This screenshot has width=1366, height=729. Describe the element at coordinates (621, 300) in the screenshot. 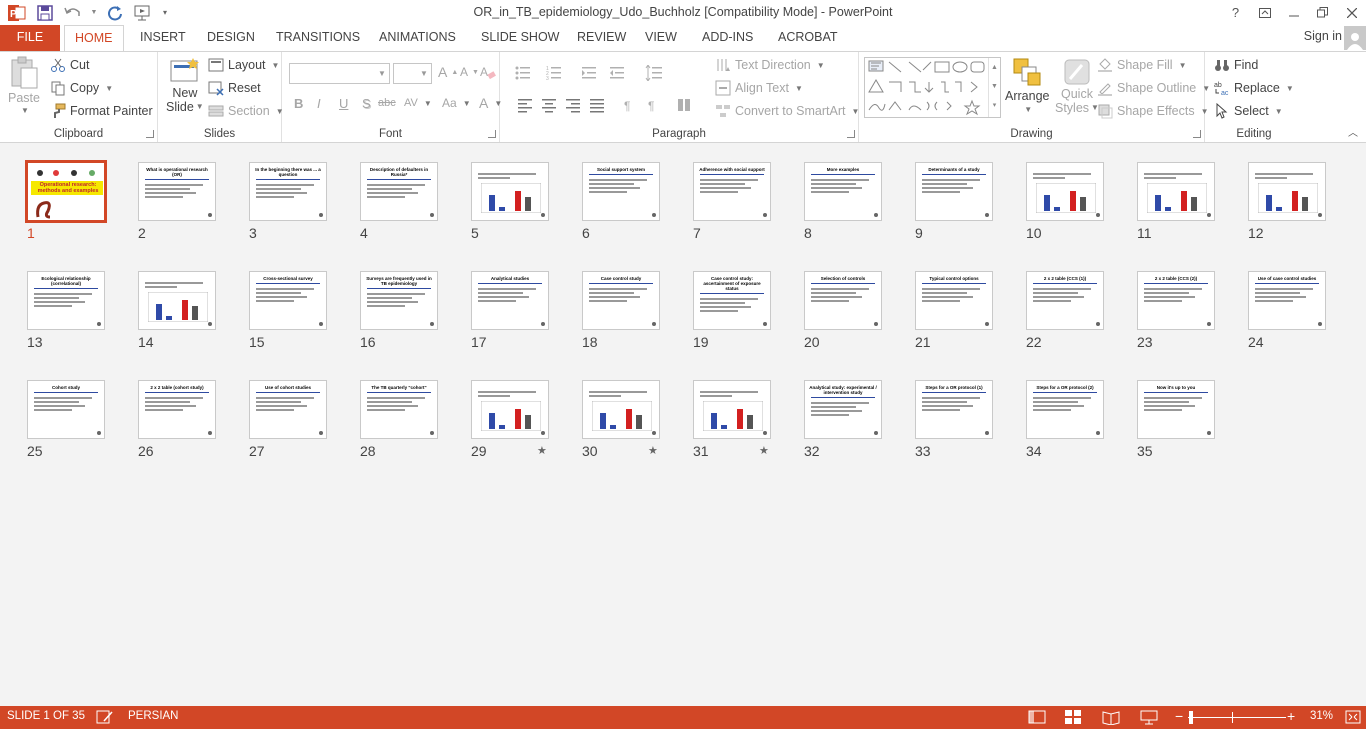

I see `slide-thumbnail: Case control study` at that location.